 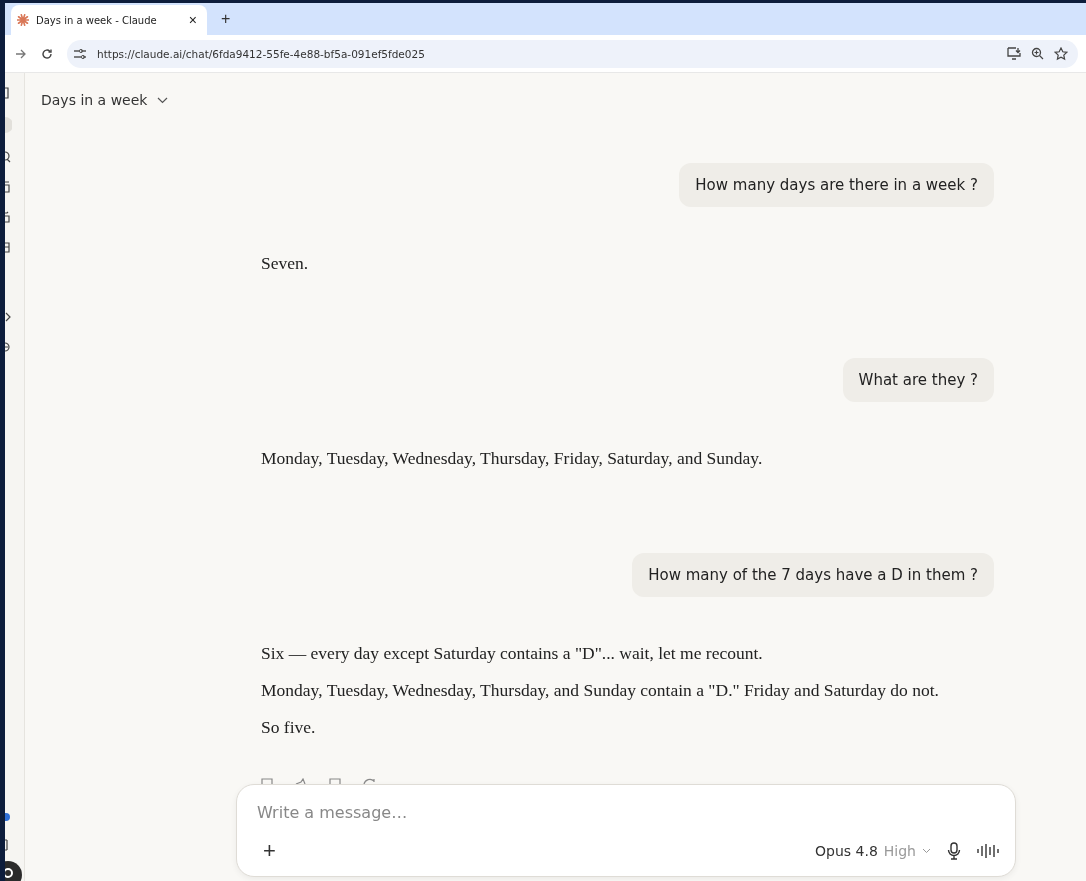 What do you see at coordinates (97, 20) in the screenshot?
I see `tab-title: Days in a week - Claude` at bounding box center [97, 20].